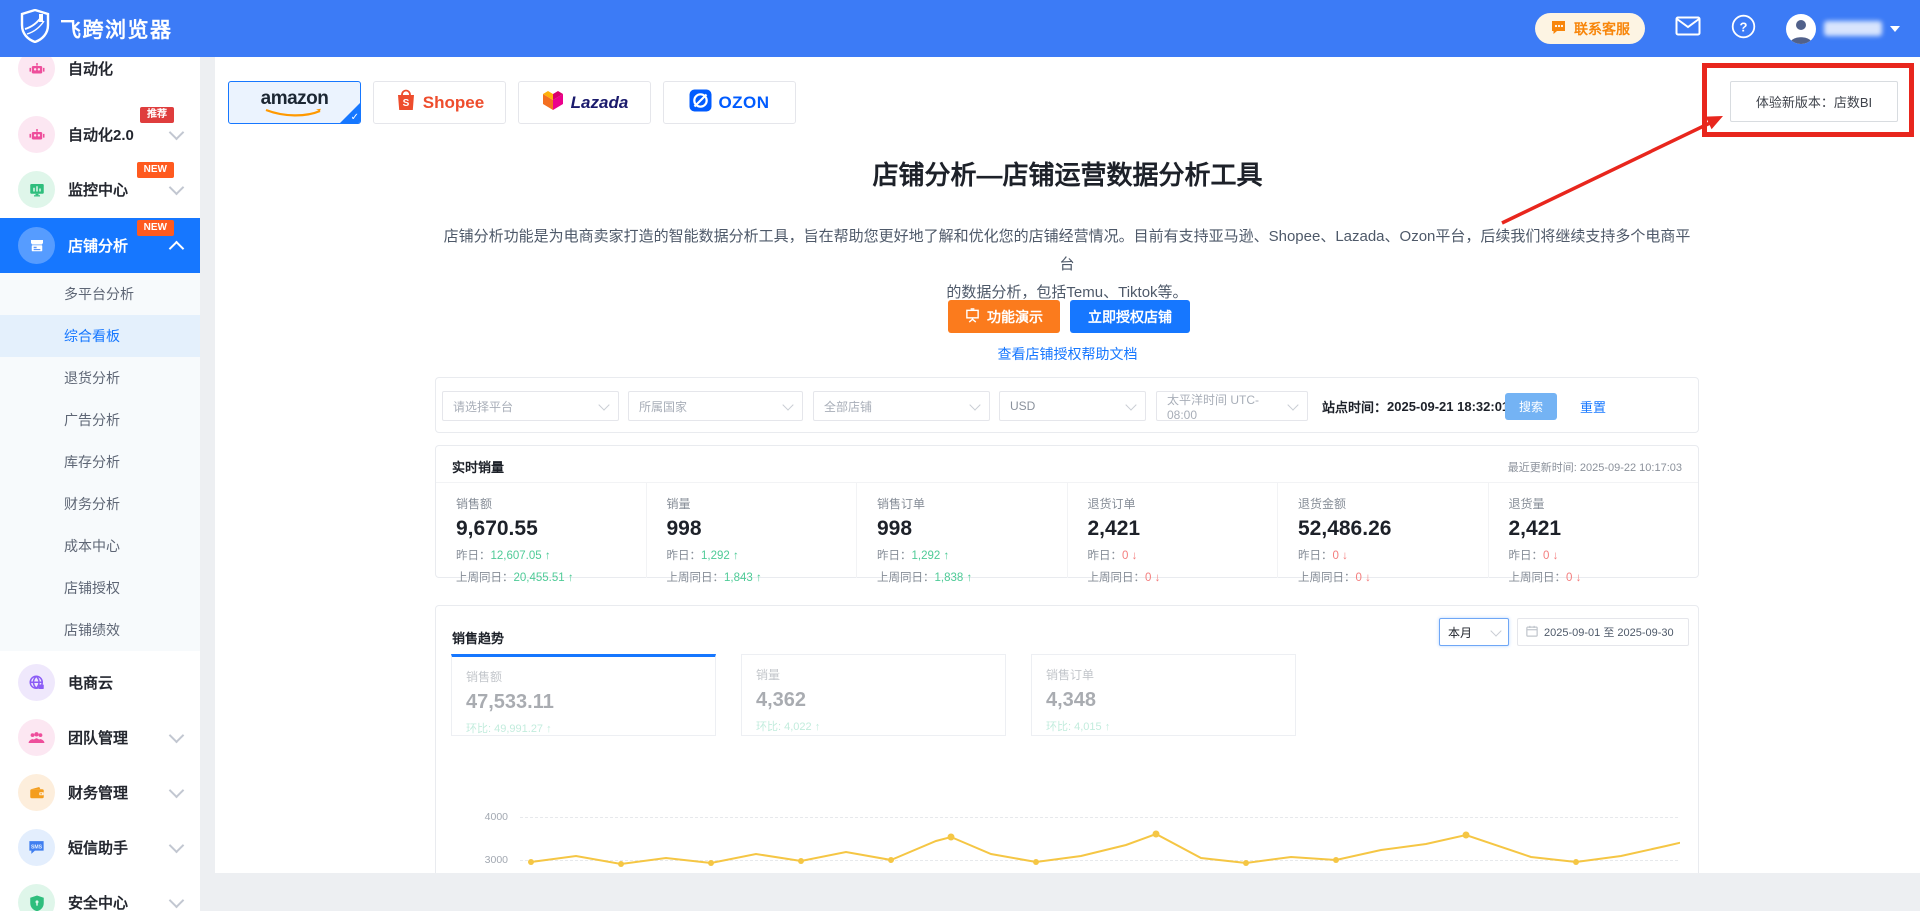 Image resolution: width=1920 pixels, height=911 pixels. What do you see at coordinates (35, 28) in the screenshot?
I see `shield-logo-icon` at bounding box center [35, 28].